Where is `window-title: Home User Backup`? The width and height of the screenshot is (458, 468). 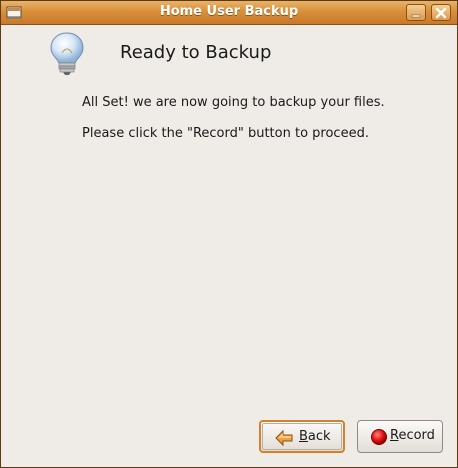 window-title: Home User Backup is located at coordinates (229, 11).